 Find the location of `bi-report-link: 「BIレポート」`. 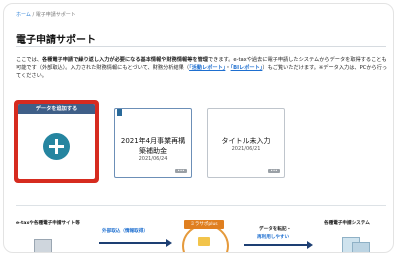

bi-report-link: 「BIレポート」 is located at coordinates (247, 68).